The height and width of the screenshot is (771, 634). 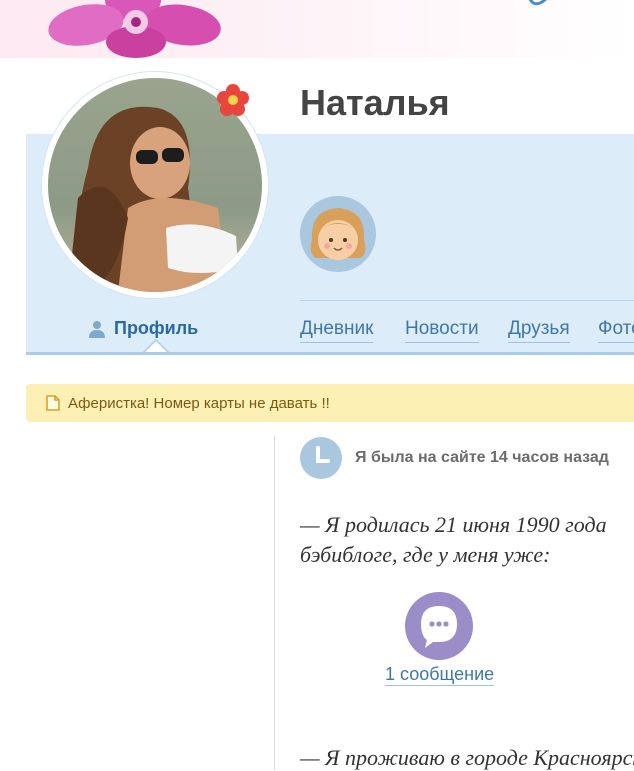 I want to click on profile-name: Наталья, so click(x=375, y=102).